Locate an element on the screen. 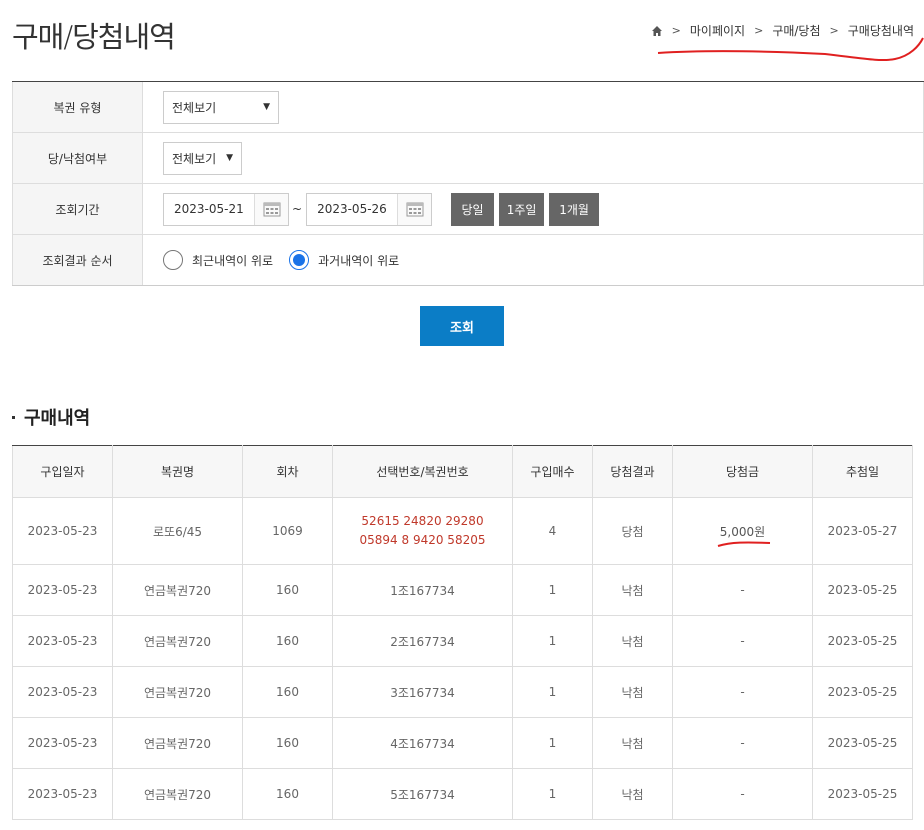 The width and height of the screenshot is (924, 830). cell-round: 1069 is located at coordinates (287, 531).